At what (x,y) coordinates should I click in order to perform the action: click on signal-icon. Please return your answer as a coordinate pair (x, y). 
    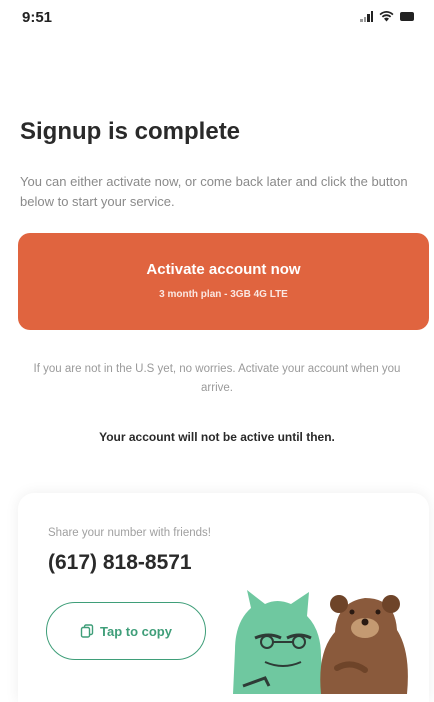
    Looking at the image, I should click on (366, 16).